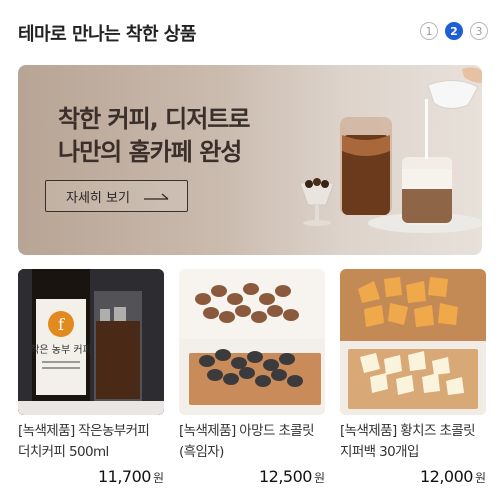  What do you see at coordinates (156, 196) in the screenshot?
I see `long-right-arrow-icon` at bounding box center [156, 196].